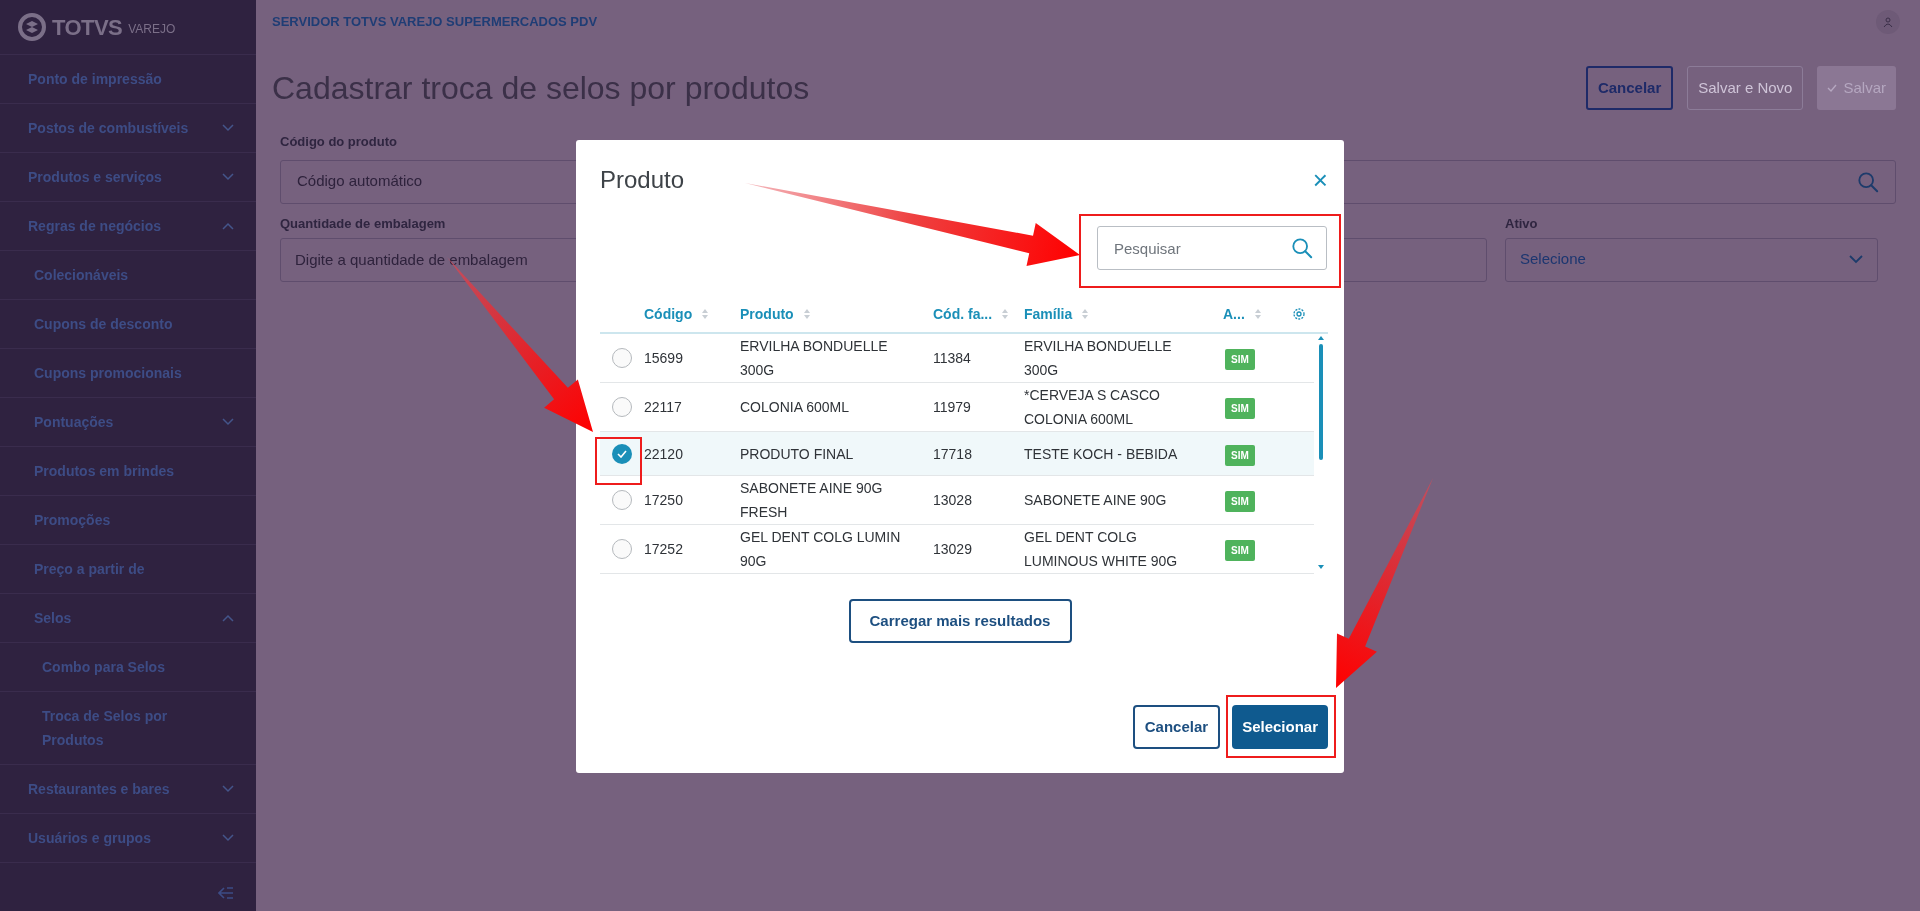 The width and height of the screenshot is (1920, 911). Describe the element at coordinates (1092, 407) in the screenshot. I see `table-cell-text: *CERVEJA S CASCO COLONIA 600ML` at that location.